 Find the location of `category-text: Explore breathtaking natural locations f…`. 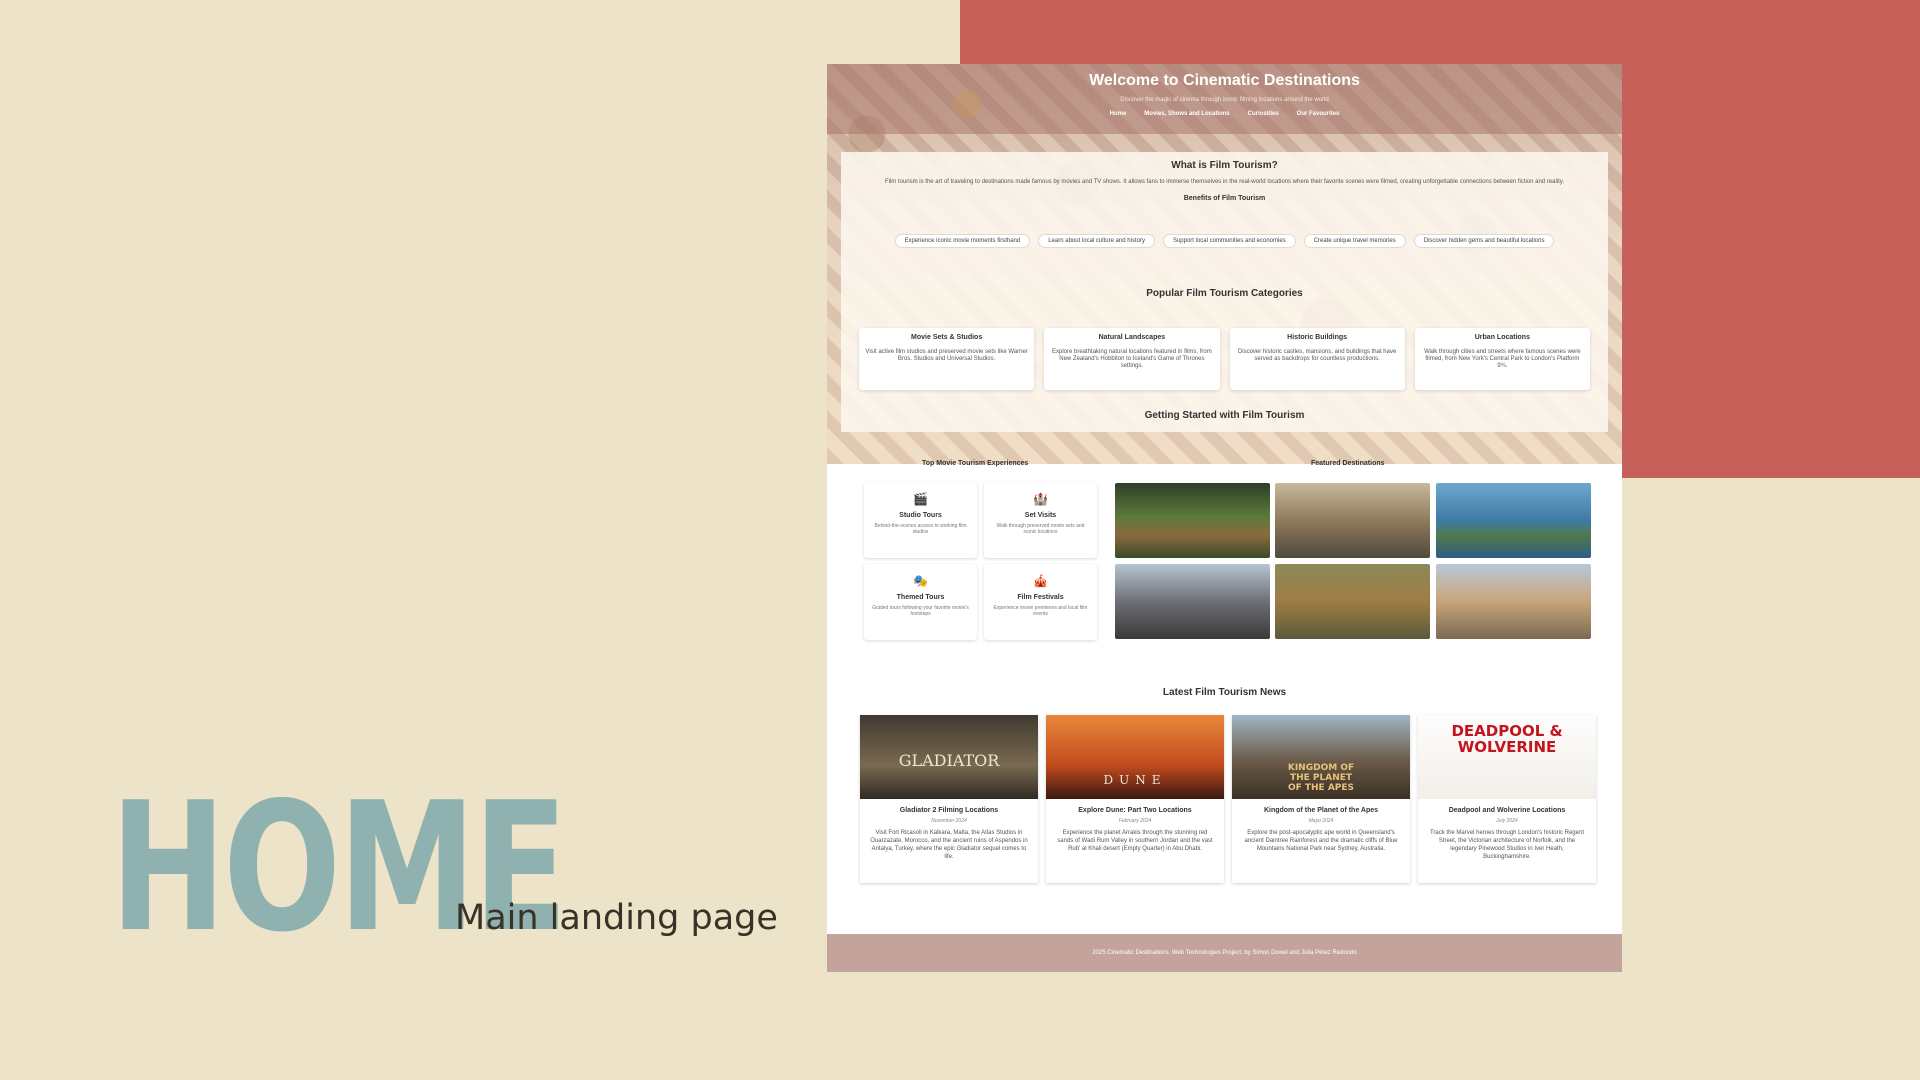

category-text: Explore breathtaking natural locations f… is located at coordinates (1132, 359).